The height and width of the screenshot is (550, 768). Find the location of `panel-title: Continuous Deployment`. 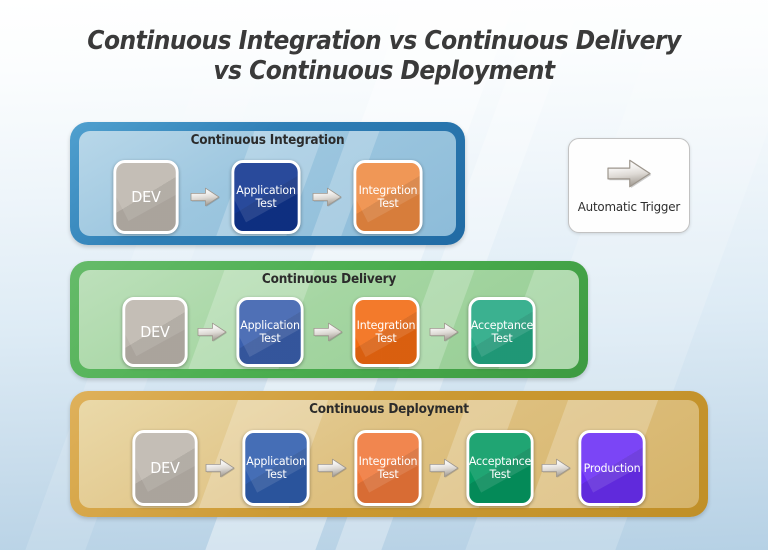

panel-title: Continuous Deployment is located at coordinates (389, 409).